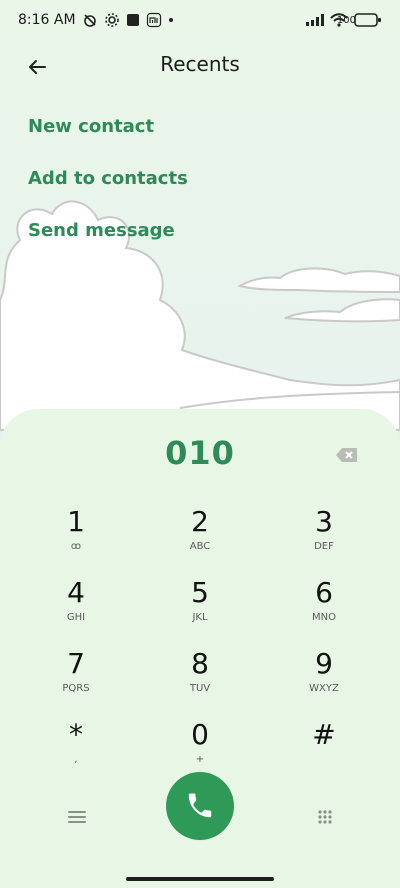 The width and height of the screenshot is (400, 888). Describe the element at coordinates (200, 592) in the screenshot. I see `key-5-digit: 5` at that location.